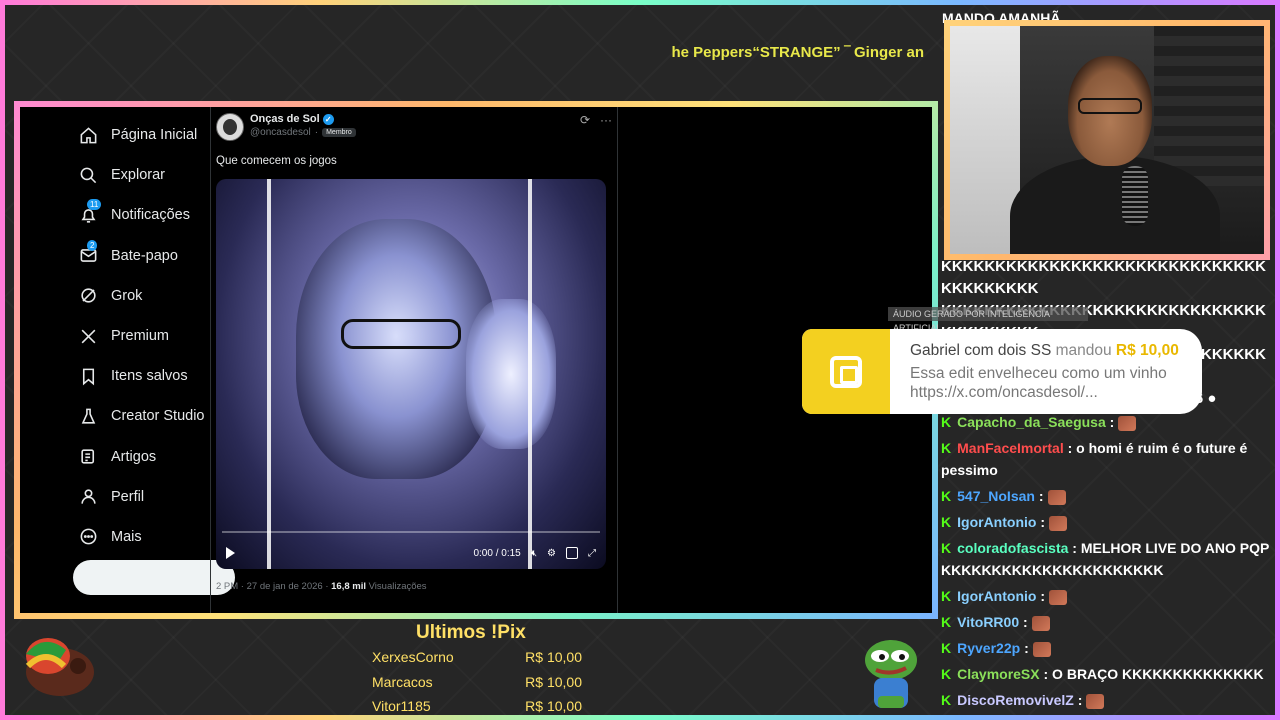  Describe the element at coordinates (285, 119) in the screenshot. I see `author-name-text: Onças de Sol` at that location.